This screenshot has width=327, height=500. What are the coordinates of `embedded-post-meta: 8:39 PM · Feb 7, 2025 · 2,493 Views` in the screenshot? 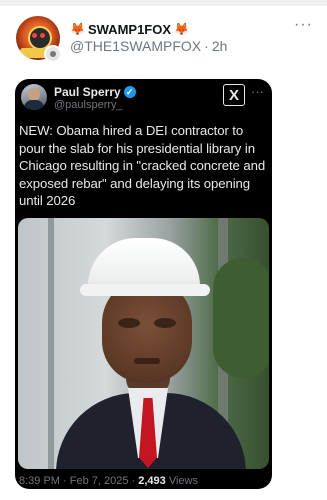 It's located at (108, 481).